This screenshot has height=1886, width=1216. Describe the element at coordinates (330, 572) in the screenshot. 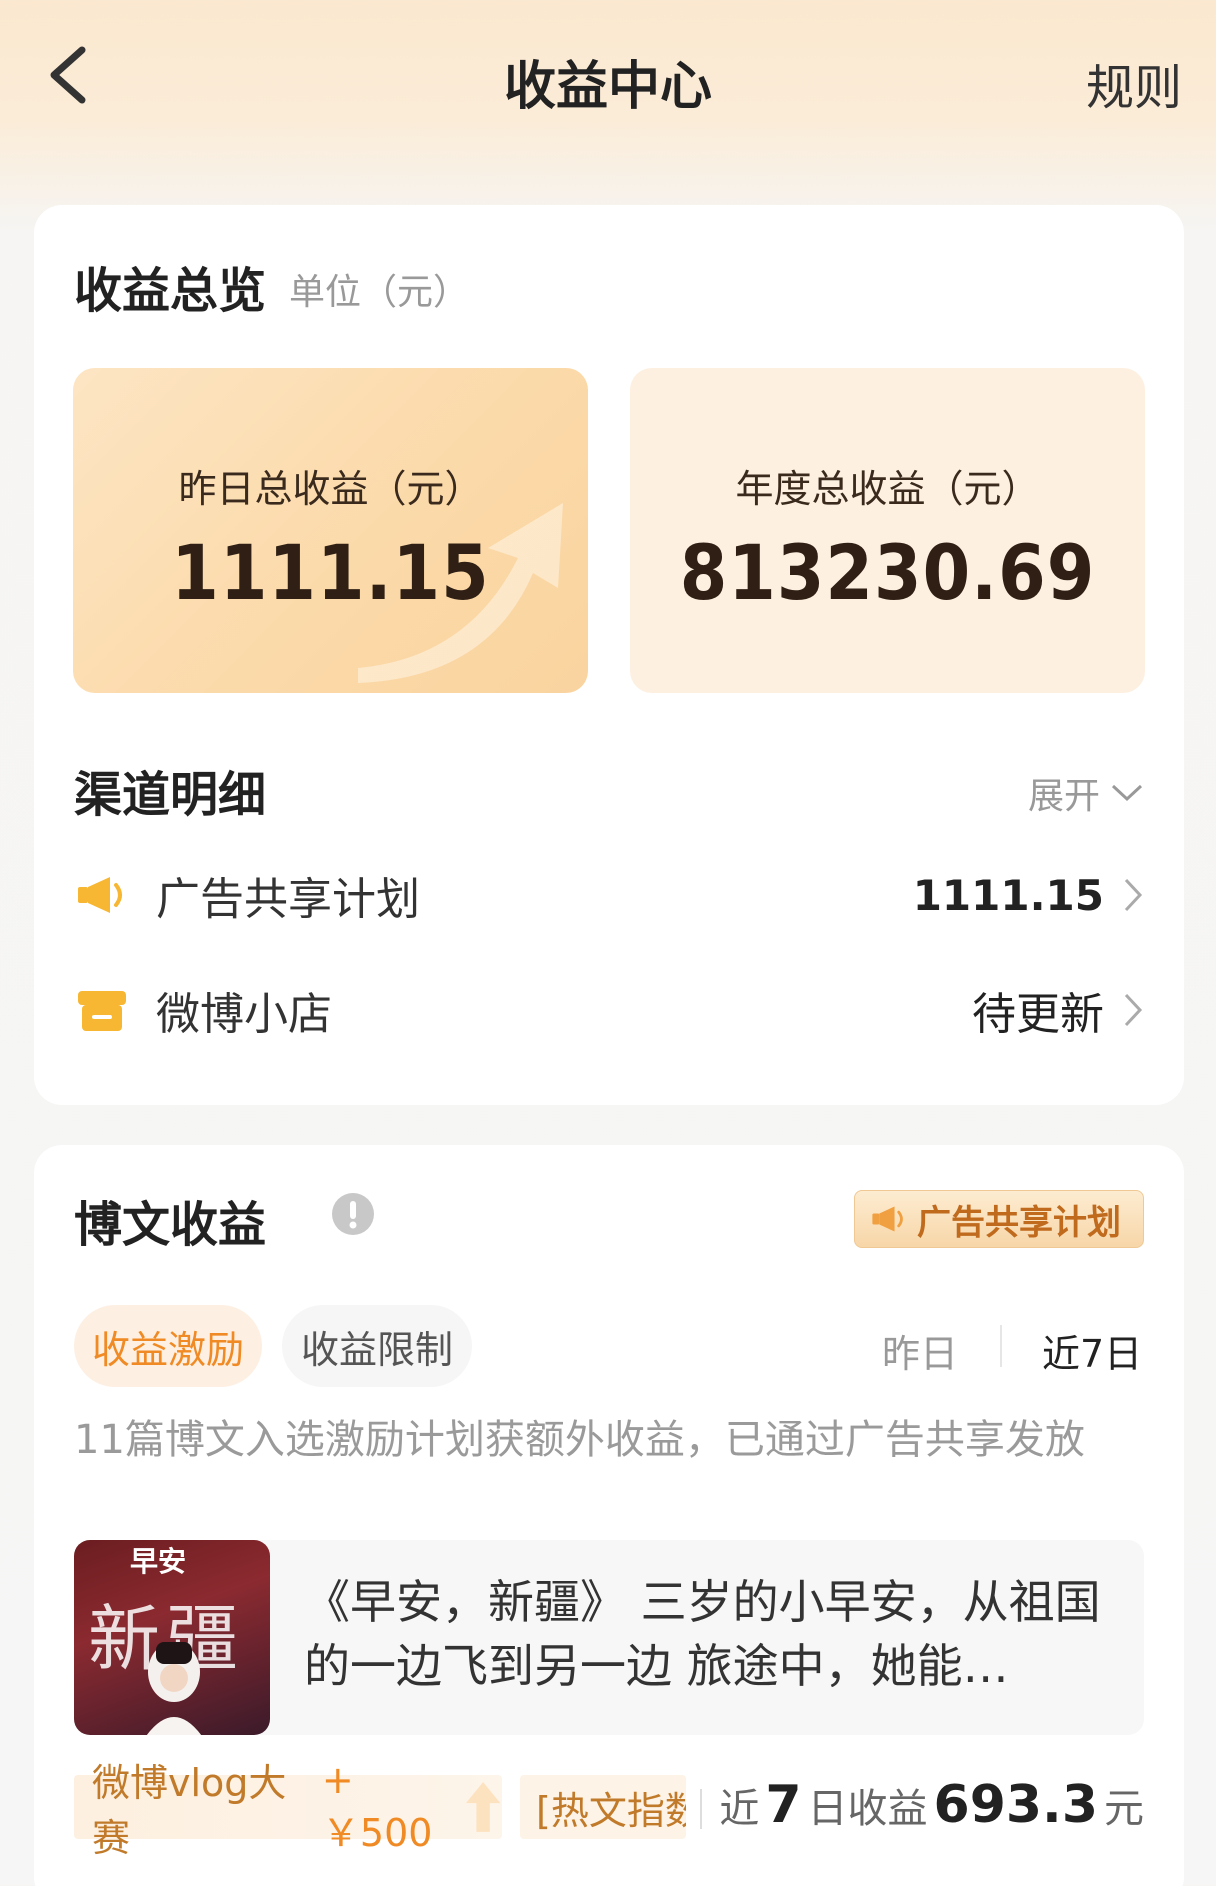

I see `yesterday-earnings-value: 1111.15` at that location.